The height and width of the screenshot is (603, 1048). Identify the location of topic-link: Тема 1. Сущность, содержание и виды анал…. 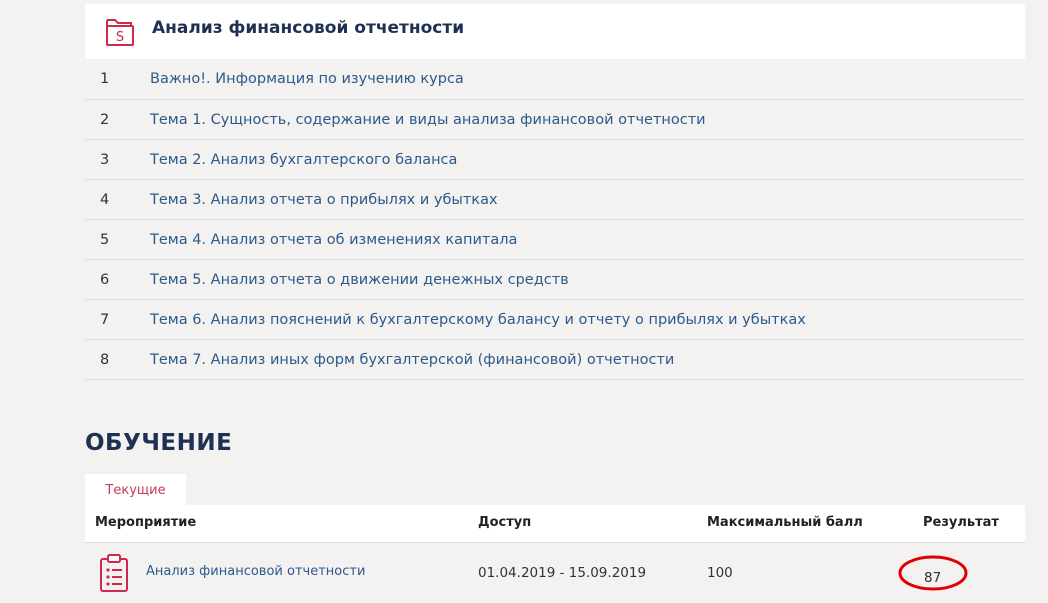
(428, 120).